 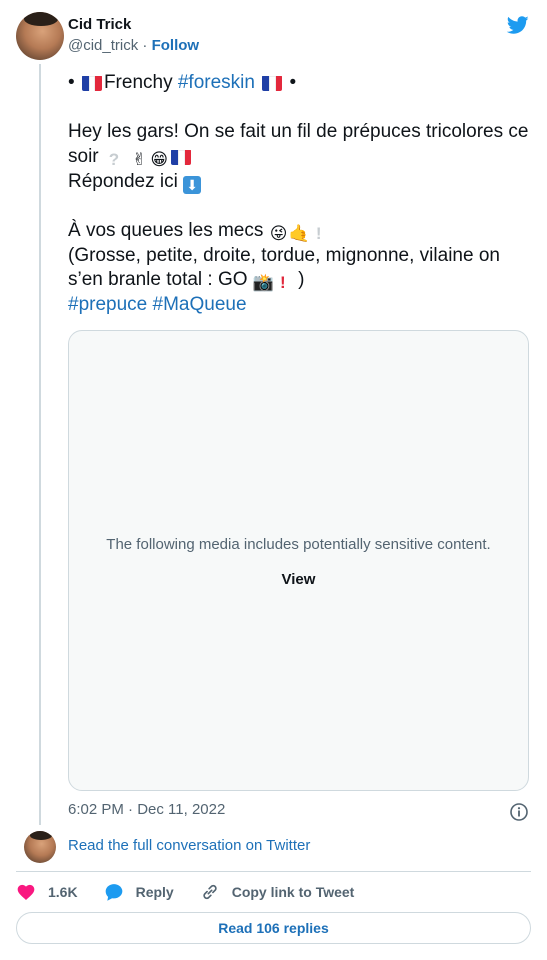 What do you see at coordinates (293, 892) in the screenshot?
I see `copy-link-label: Copy link to Tweet` at bounding box center [293, 892].